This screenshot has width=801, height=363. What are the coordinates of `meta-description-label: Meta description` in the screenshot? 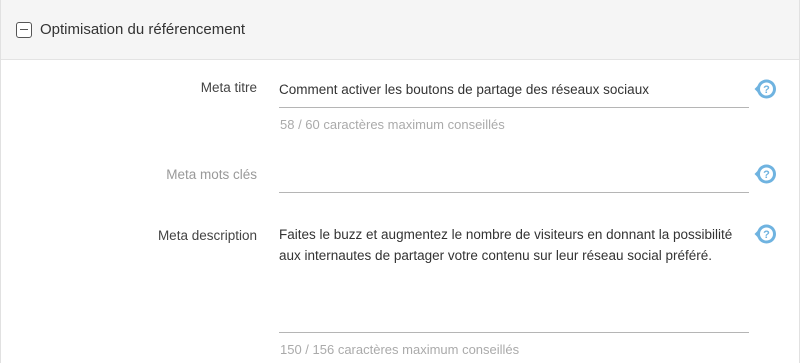 It's located at (207, 235).